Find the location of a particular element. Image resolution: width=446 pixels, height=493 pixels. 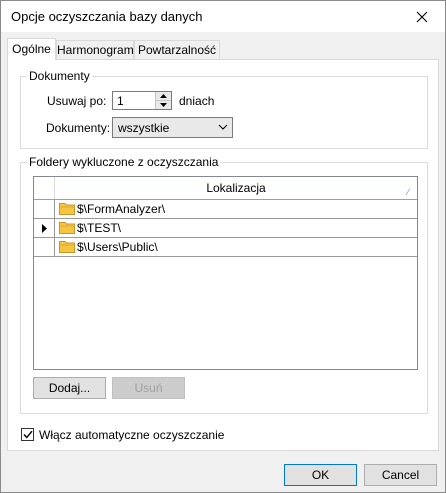

column-header-location: Lokalizacja ⁄ is located at coordinates (236, 188).